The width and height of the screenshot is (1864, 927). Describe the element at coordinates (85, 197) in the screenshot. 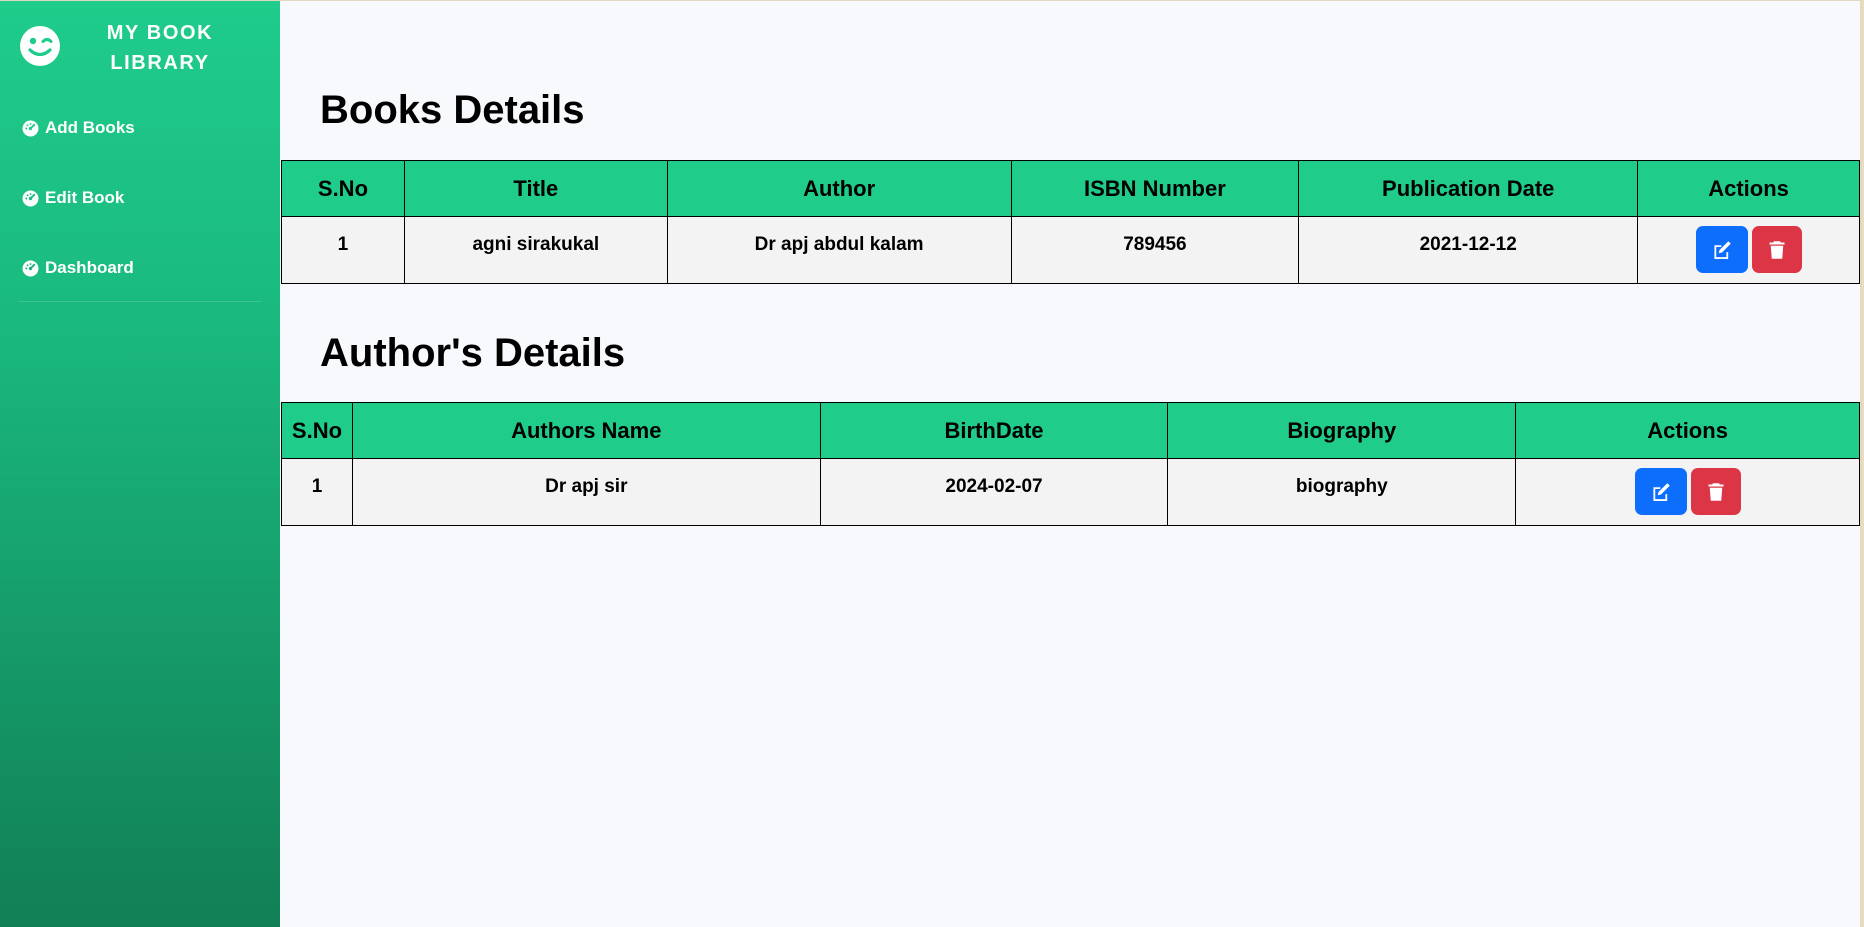

I see `sidebar-item-label: Edit Book` at that location.